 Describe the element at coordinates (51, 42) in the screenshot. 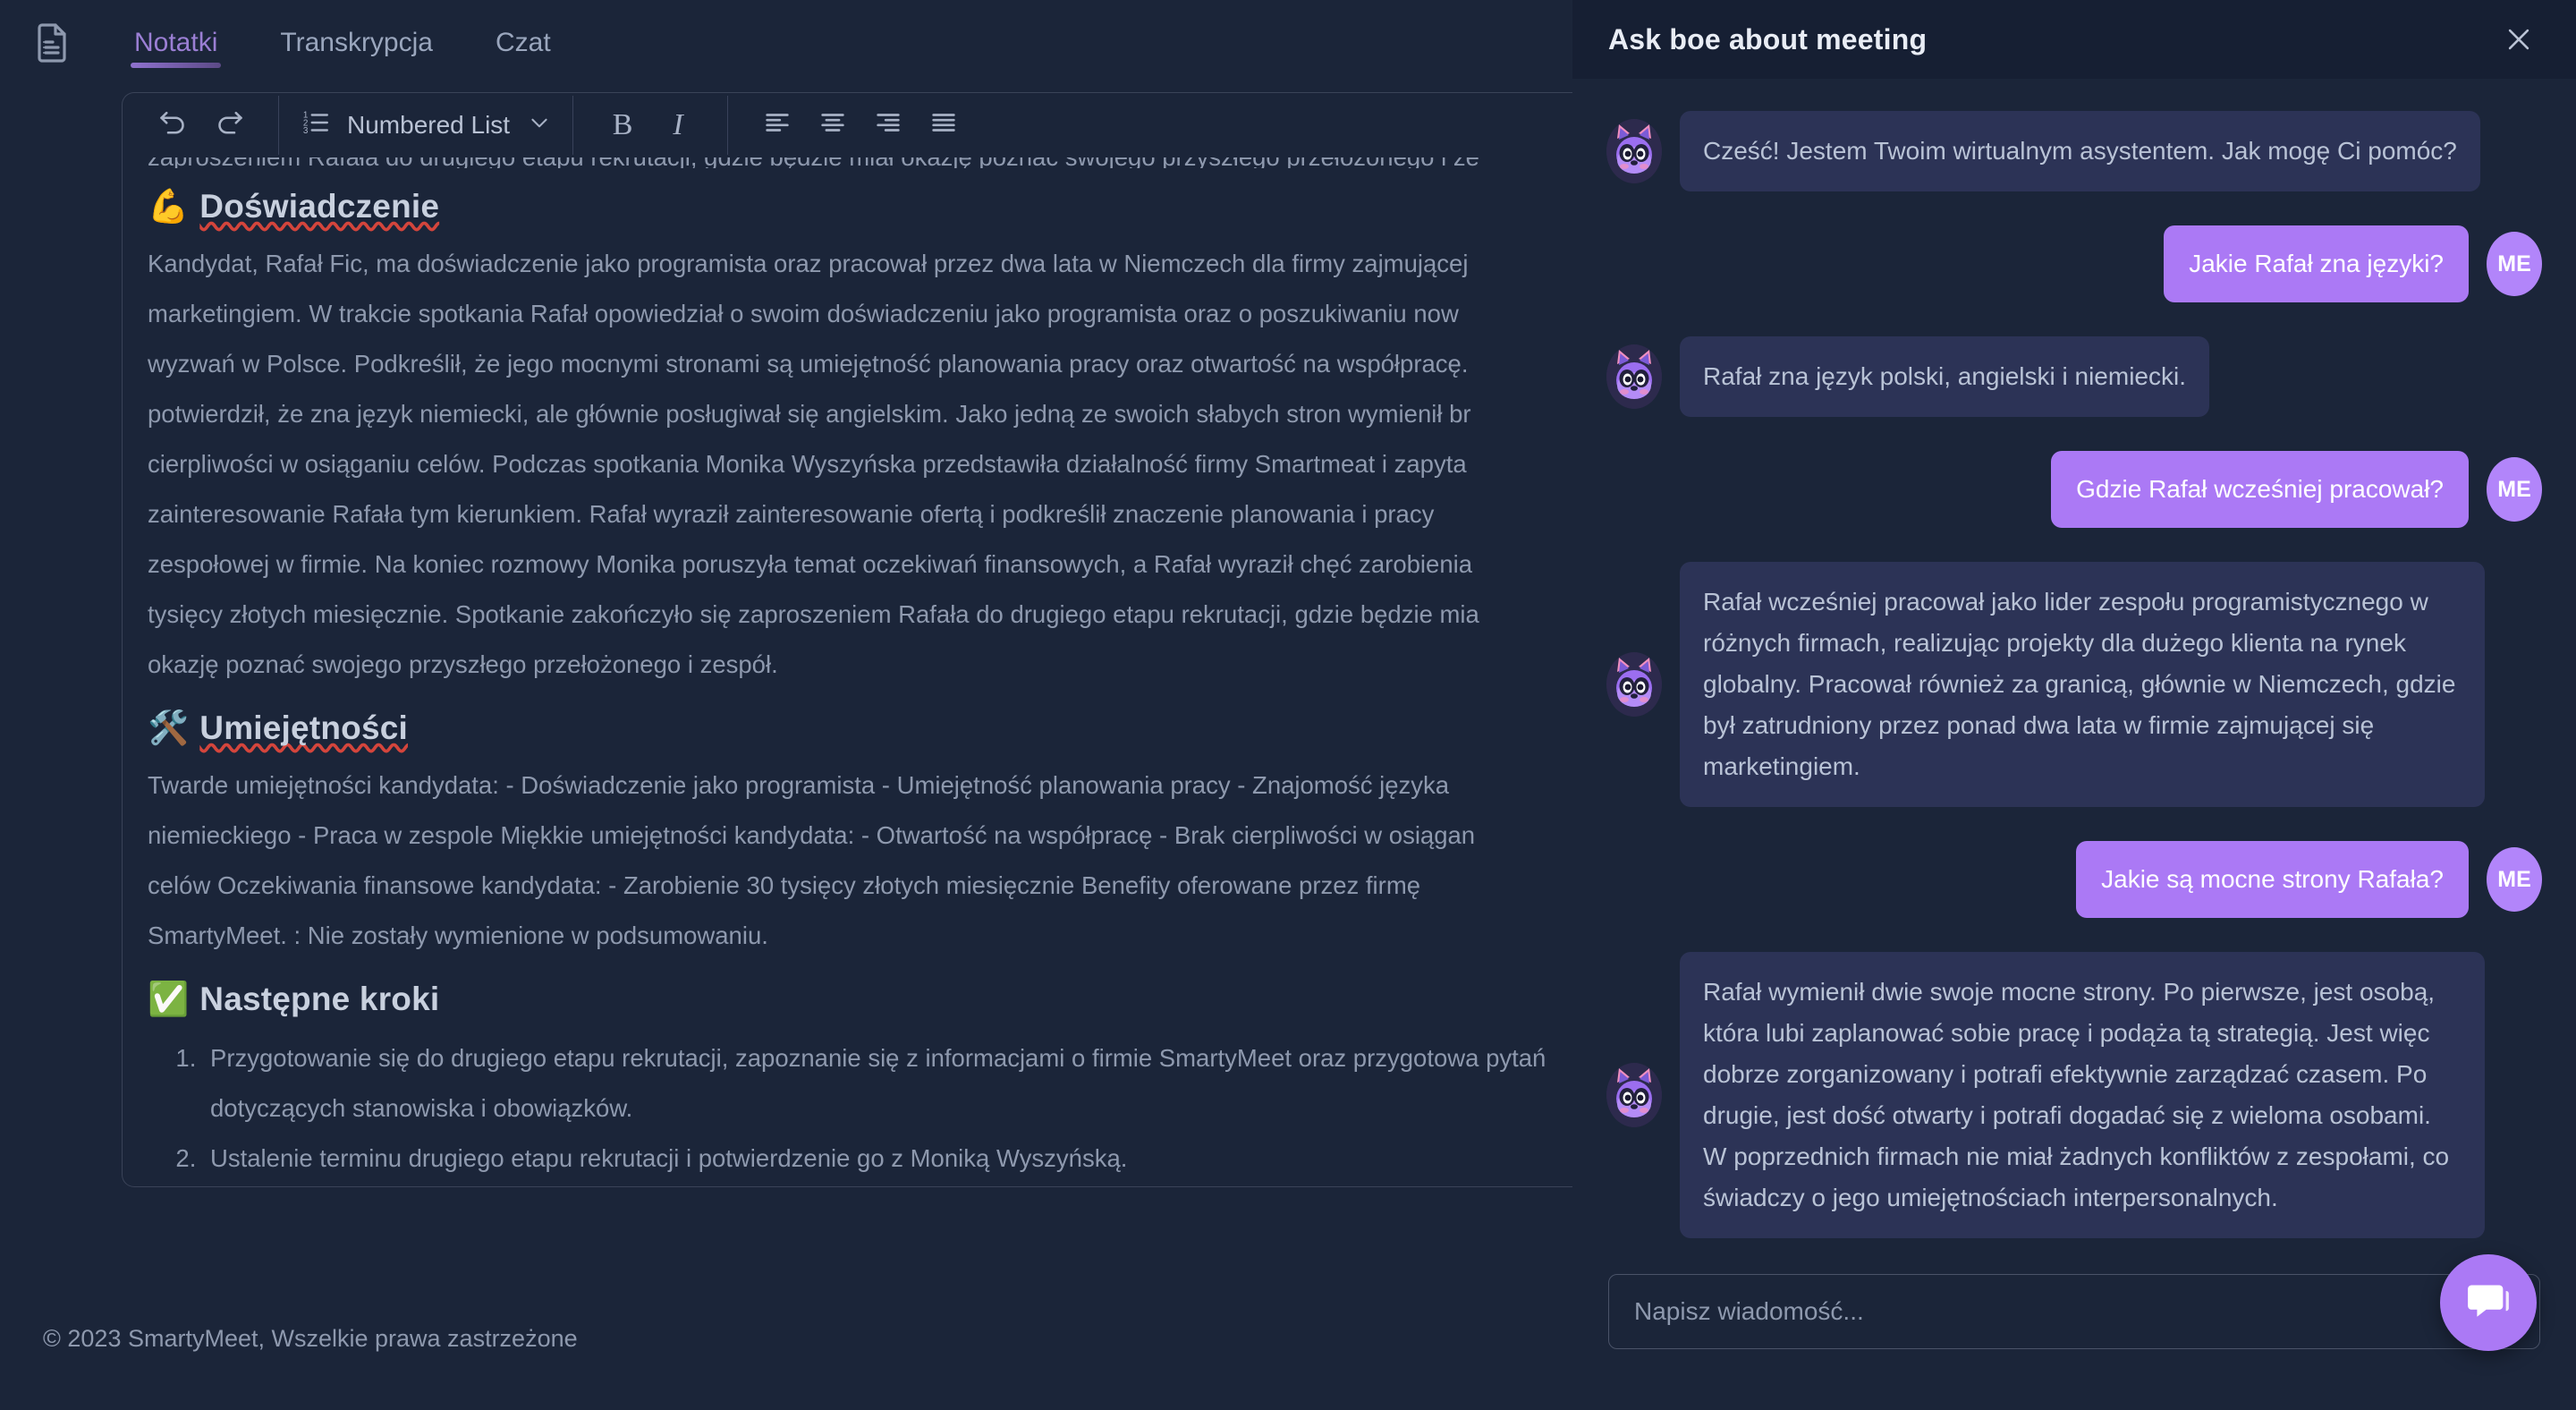

I see `document-icon` at that location.